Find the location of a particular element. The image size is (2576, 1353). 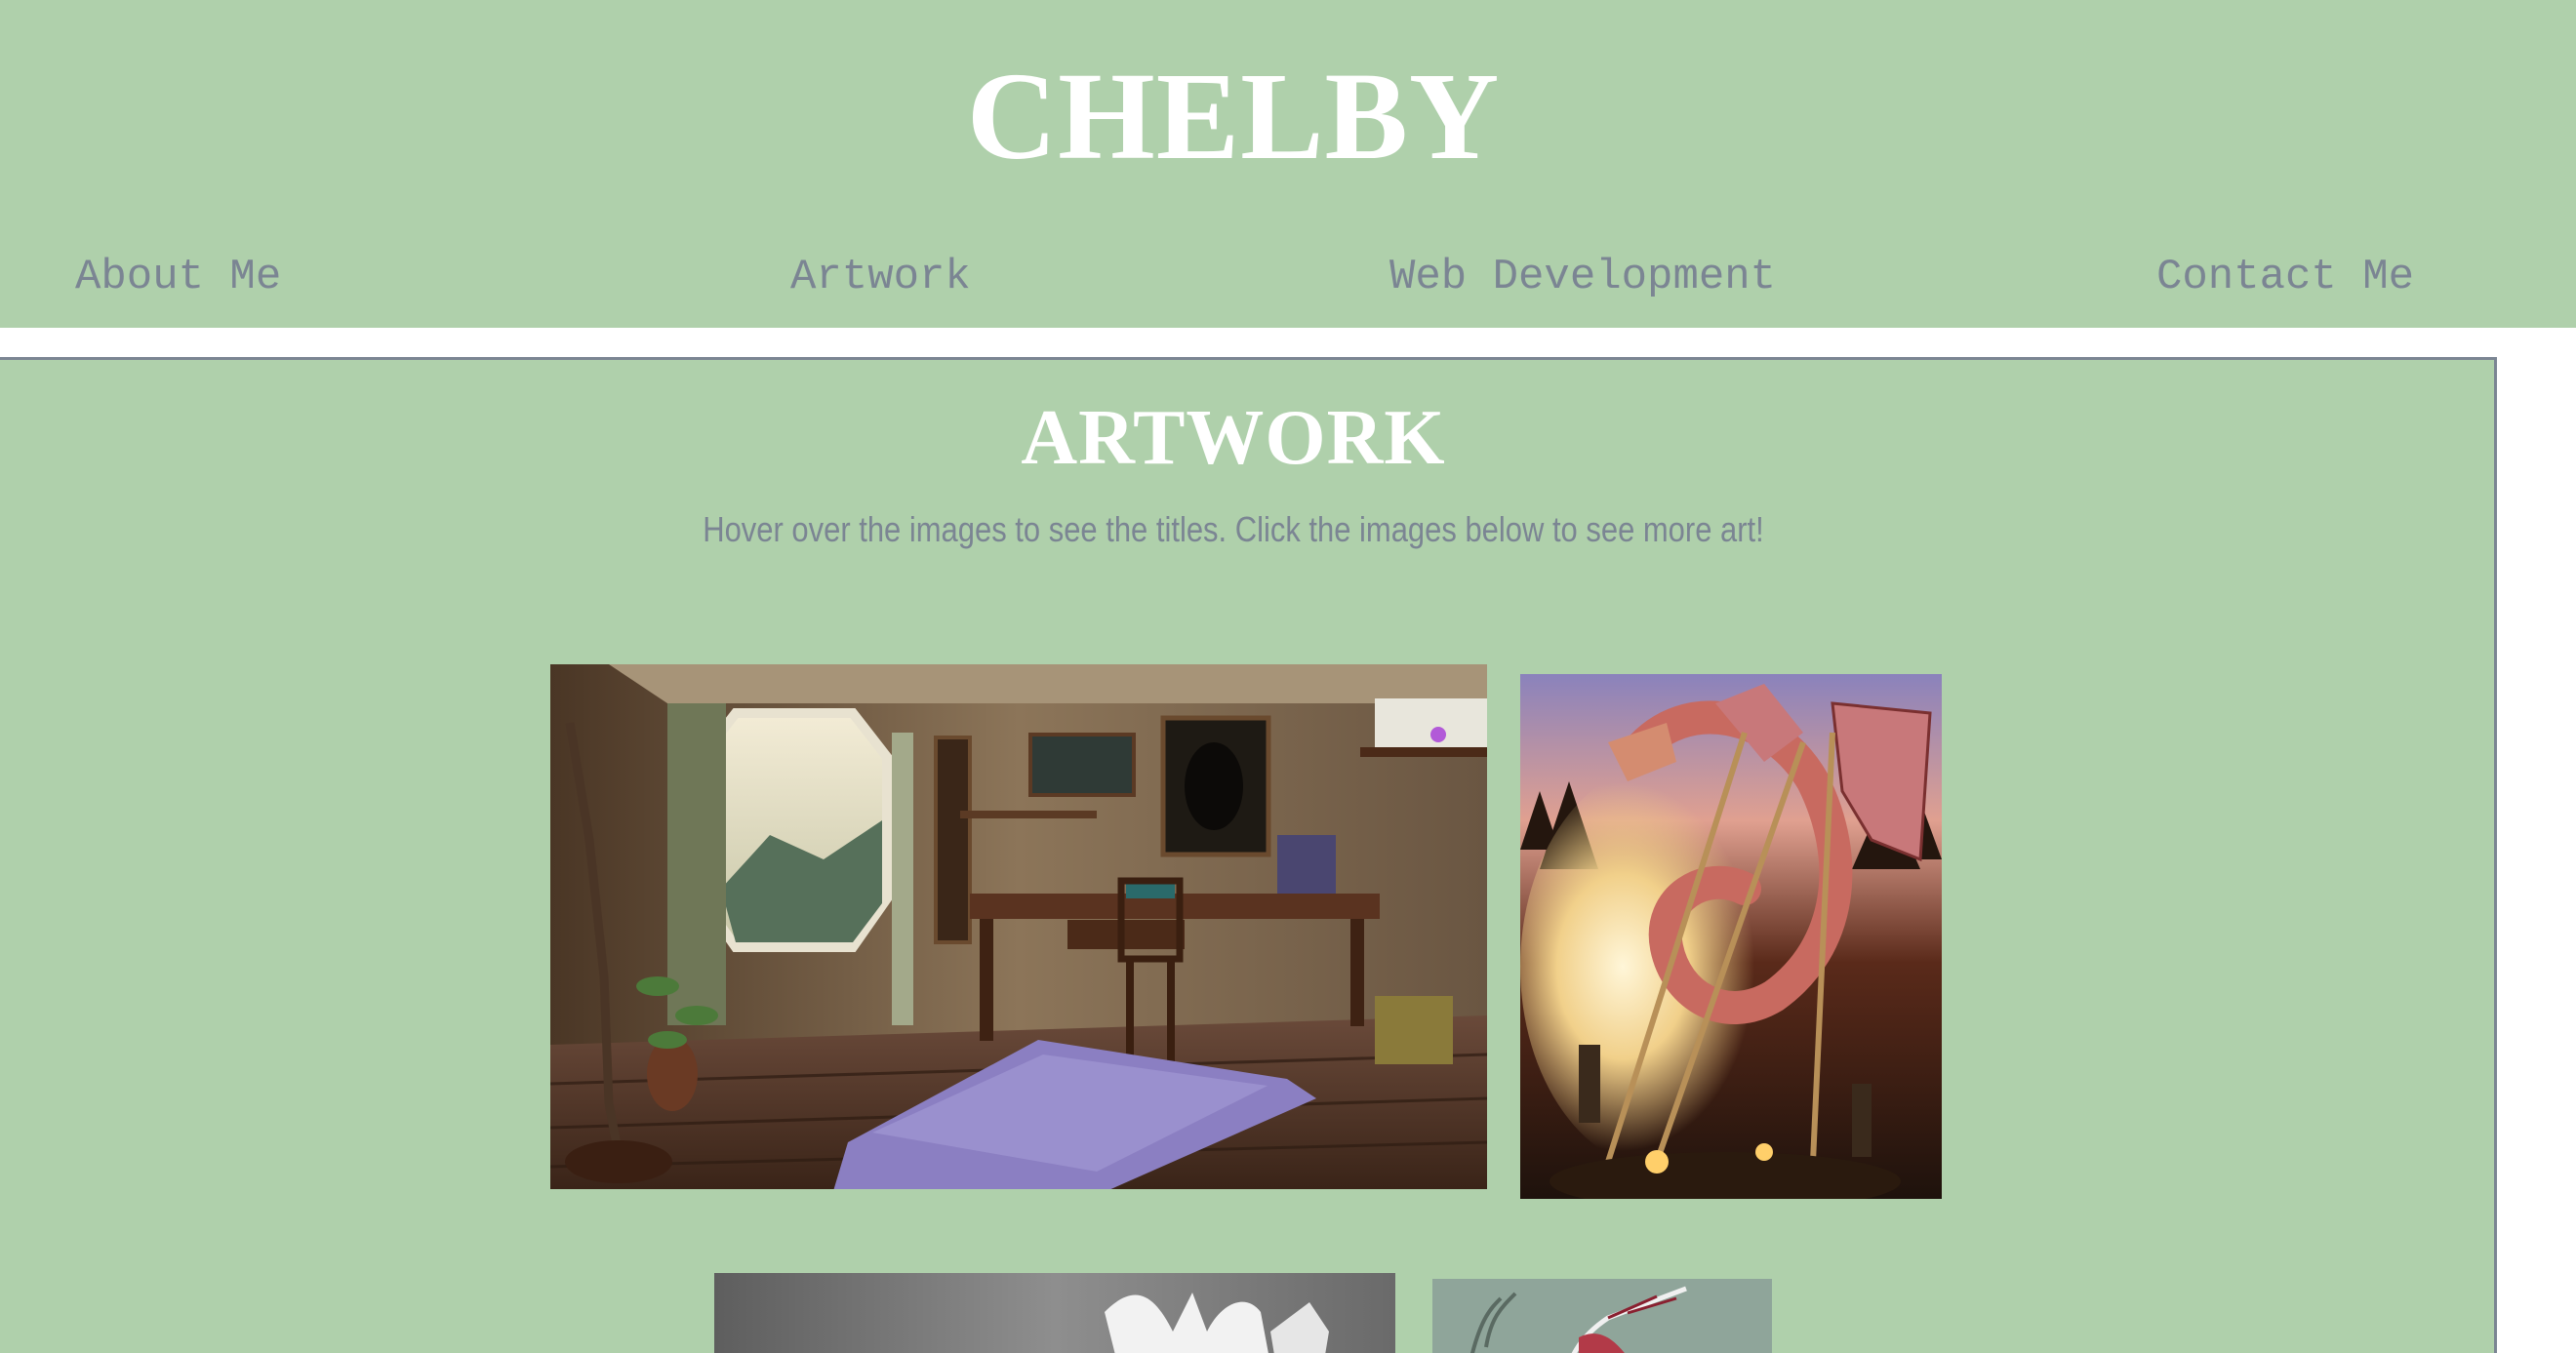

site-title: CHELBY is located at coordinates (1233, 116).